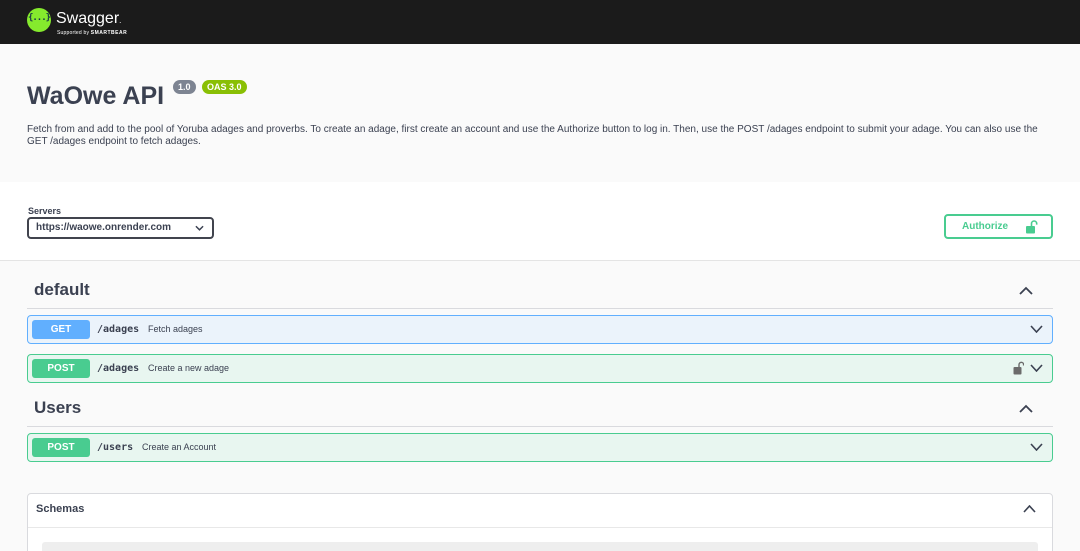 The image size is (1080, 551). Describe the element at coordinates (189, 368) in the screenshot. I see `operation-summary: Create a new adage` at that location.